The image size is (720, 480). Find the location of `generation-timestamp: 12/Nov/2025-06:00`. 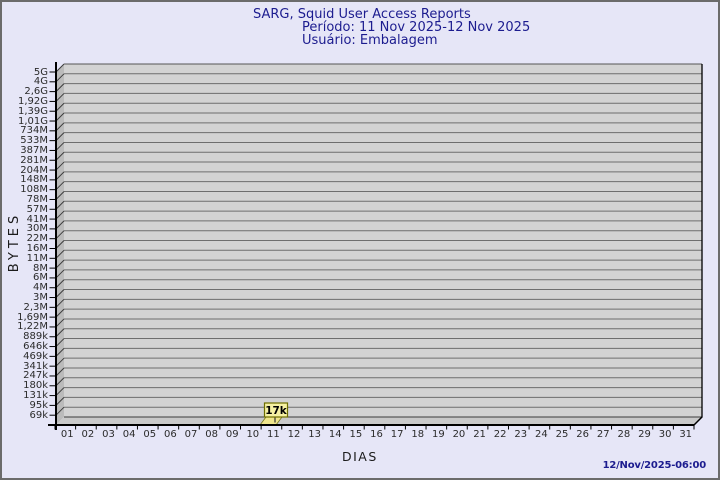

generation-timestamp: 12/Nov/2025-06:00 is located at coordinates (654, 465).